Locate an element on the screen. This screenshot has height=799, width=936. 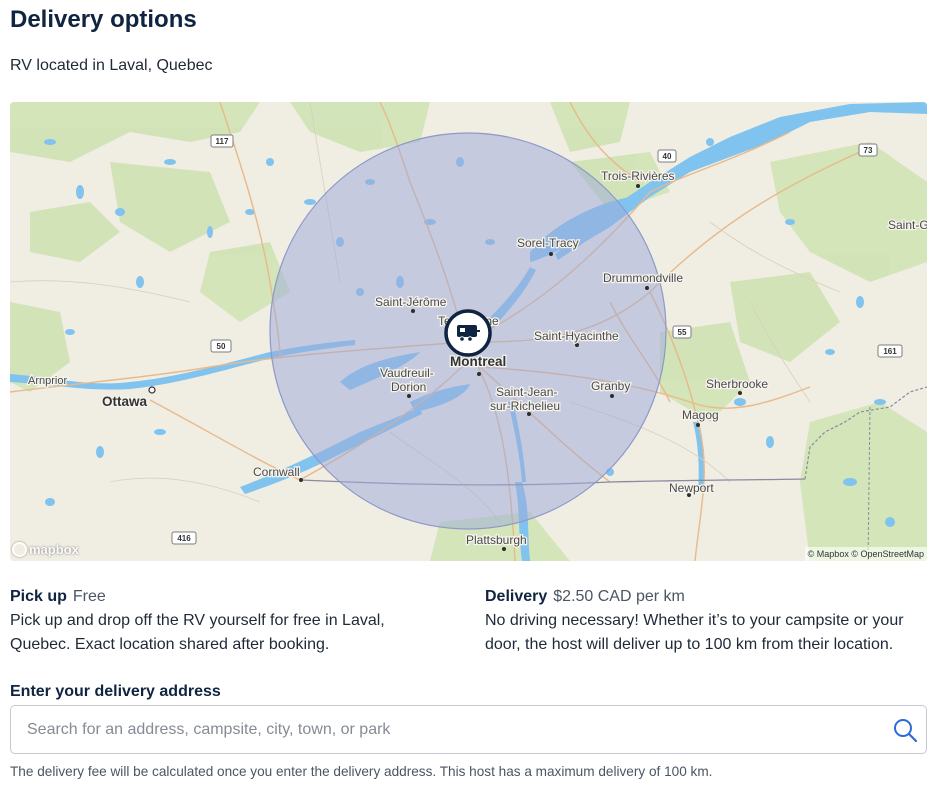
delivery-address-field is located at coordinates (468, 729).